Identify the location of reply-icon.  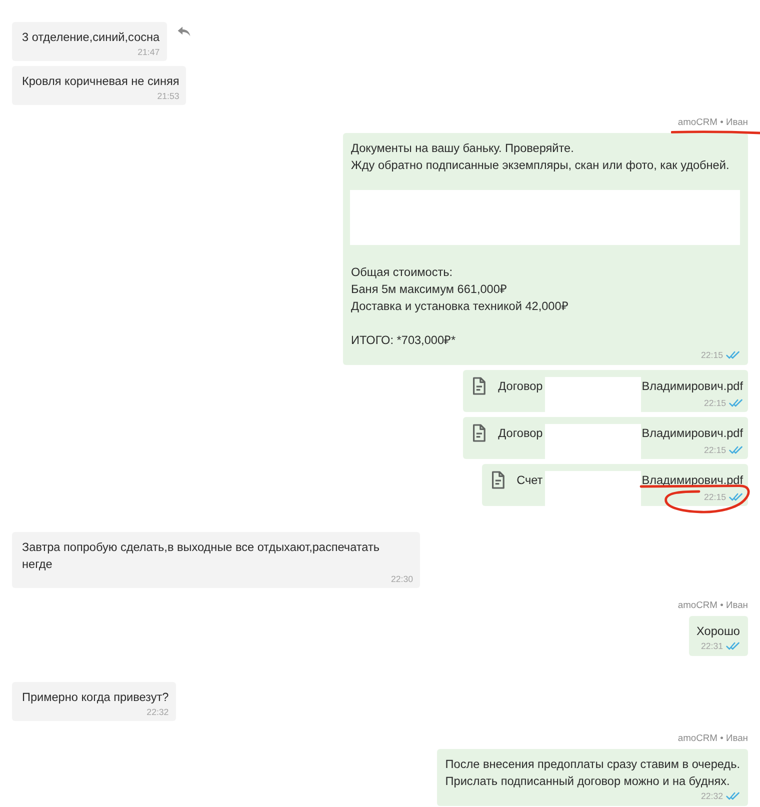
(183, 31).